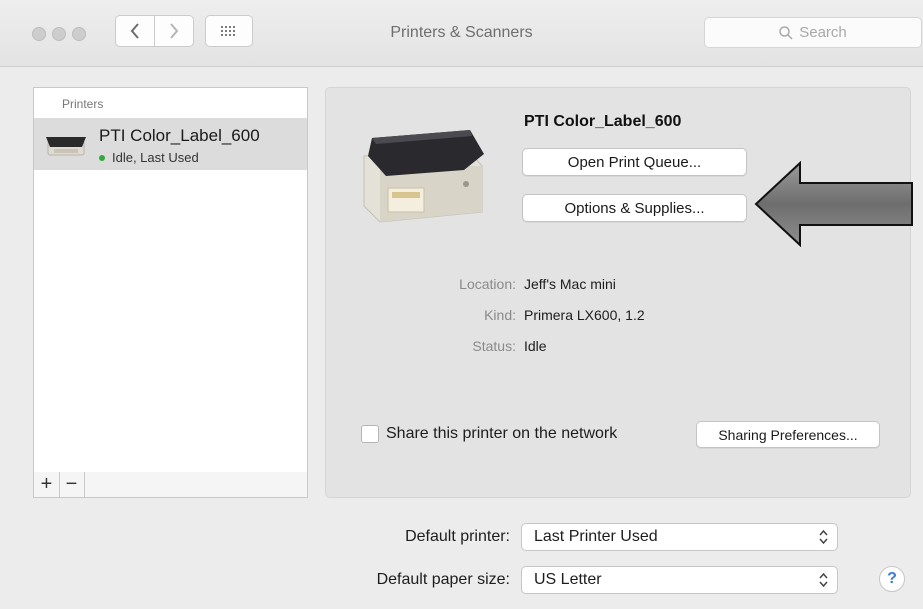 The image size is (923, 609). I want to click on share-printer-checkbox, so click(370, 434).